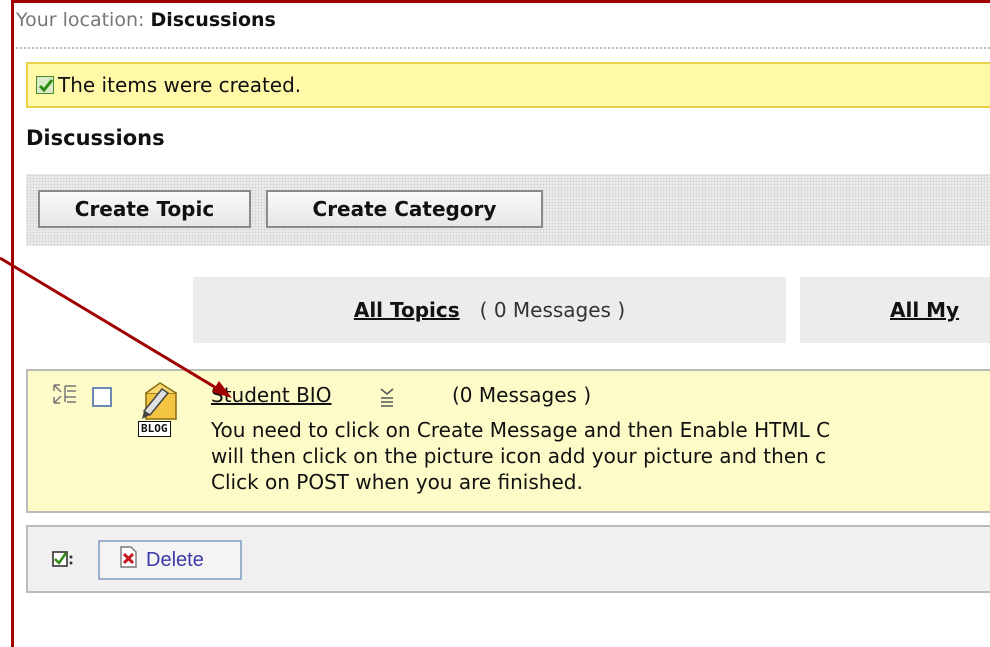  Describe the element at coordinates (522, 395) in the screenshot. I see `topic-message-count: (0 Messages )` at that location.